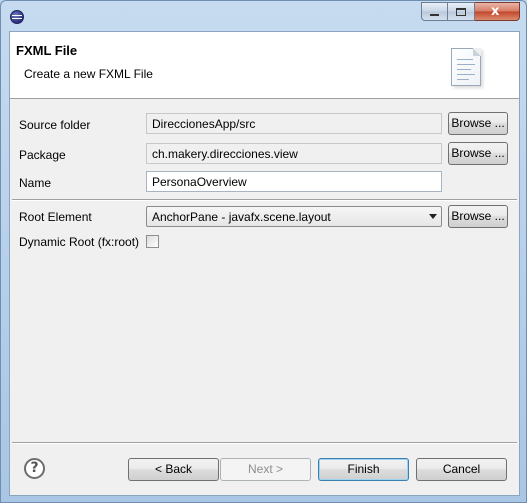 Image resolution: width=527 pixels, height=503 pixels. Describe the element at coordinates (79, 242) in the screenshot. I see `dynamic-root-label: Dynamic Root (fx:root)` at that location.